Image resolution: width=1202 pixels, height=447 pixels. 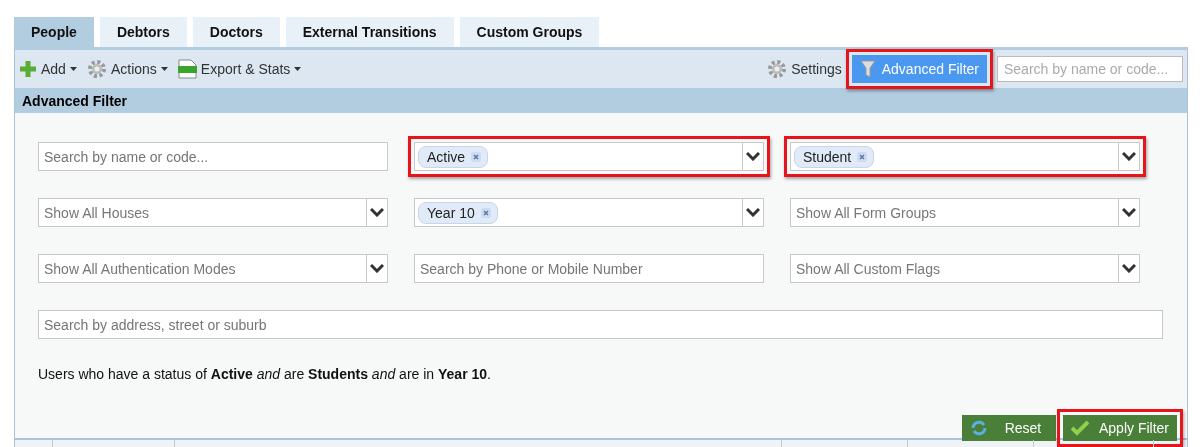 What do you see at coordinates (600, 324) in the screenshot?
I see `search-field: Search by address, street or suburb` at bounding box center [600, 324].